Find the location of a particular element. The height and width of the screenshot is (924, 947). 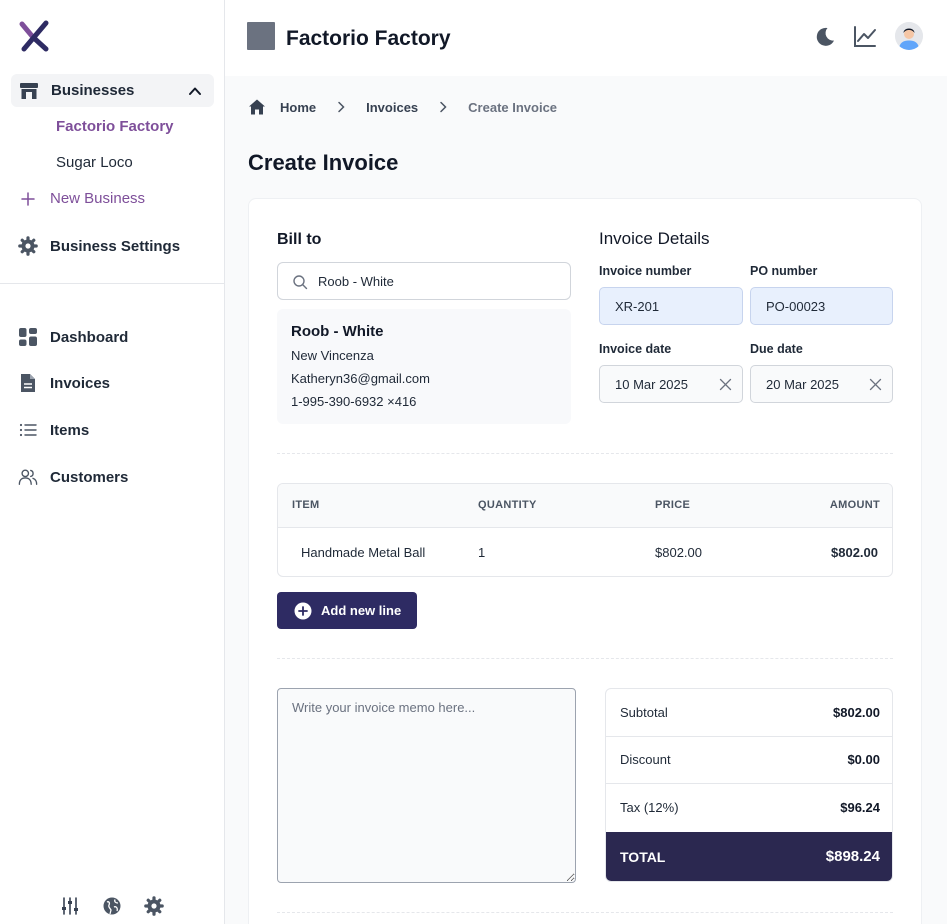

chart-line-icon is located at coordinates (865, 37).